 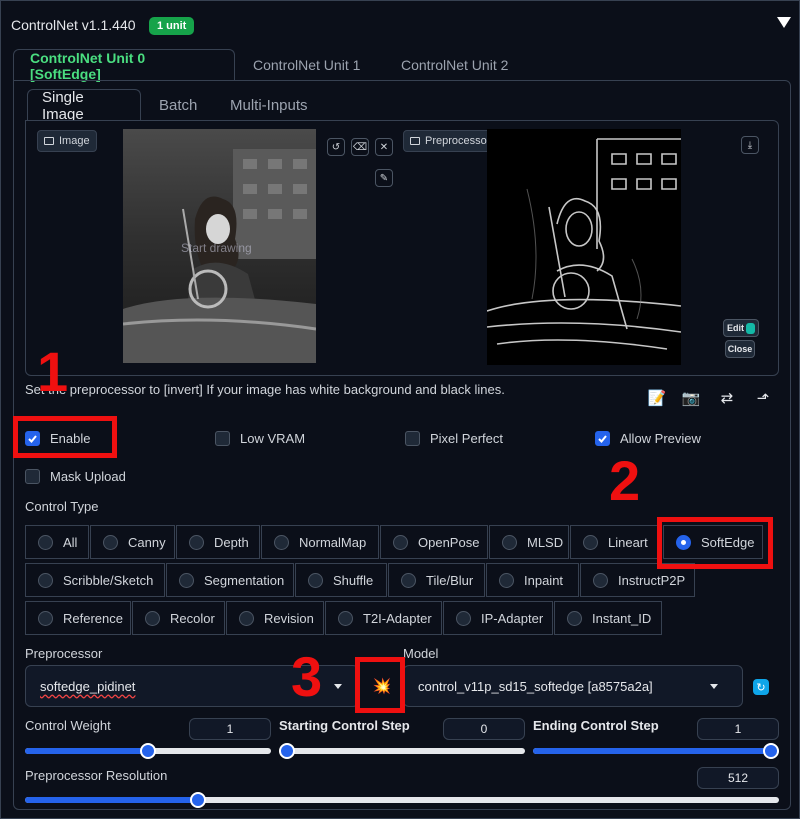 I want to click on ending-step-input: 1, so click(x=738, y=729).